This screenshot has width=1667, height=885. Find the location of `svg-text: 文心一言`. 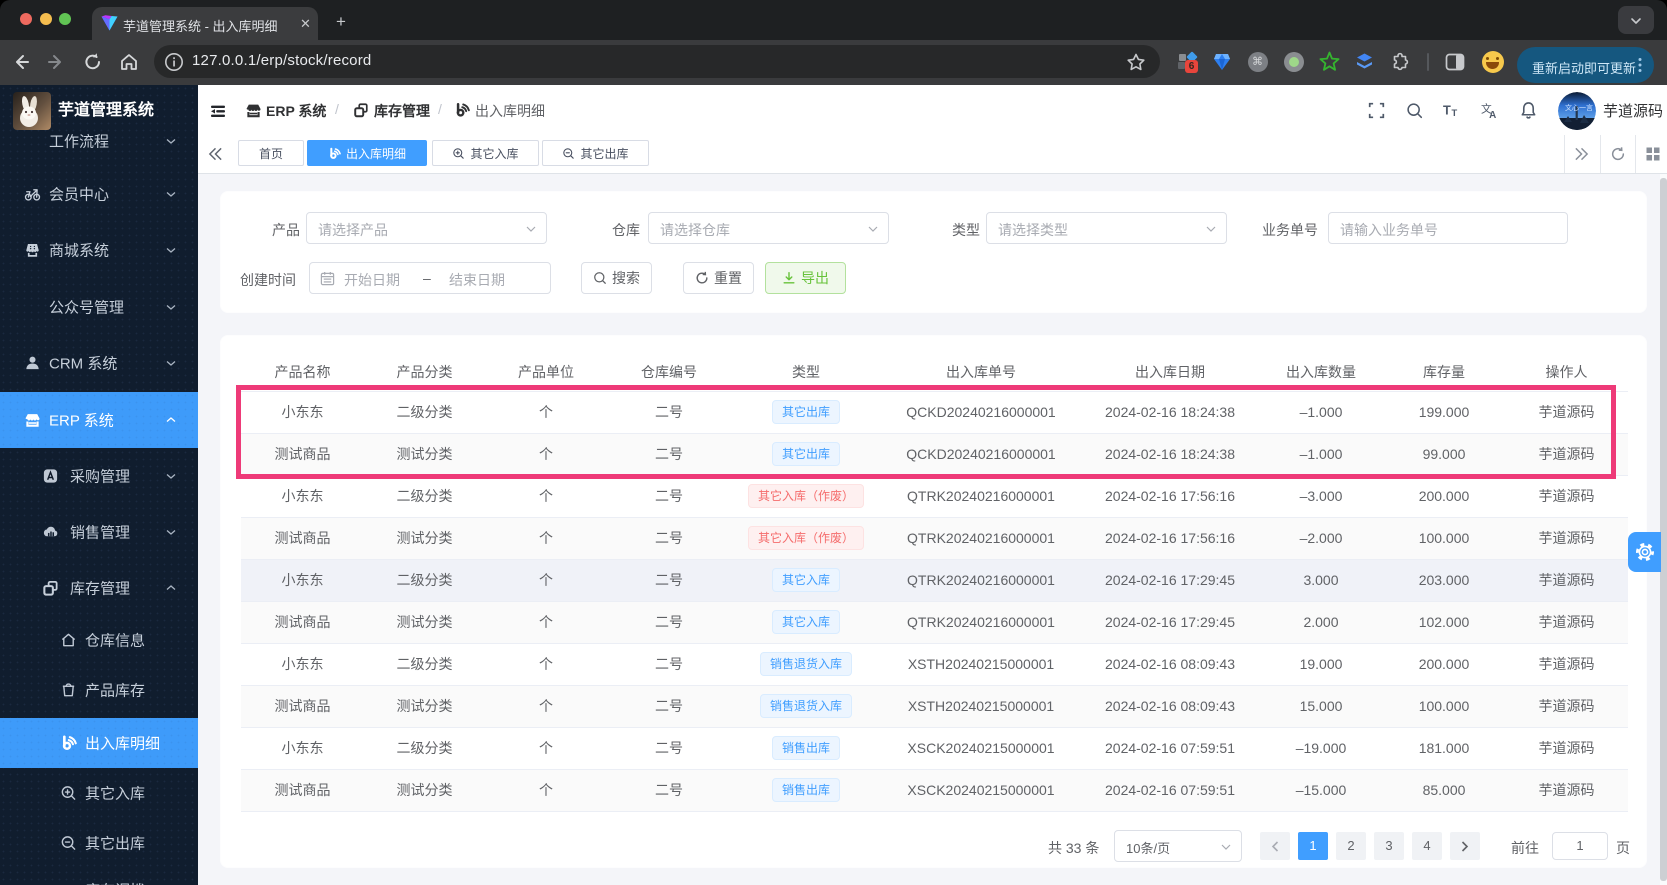

svg-text: 文心一言 is located at coordinates (1579, 107).